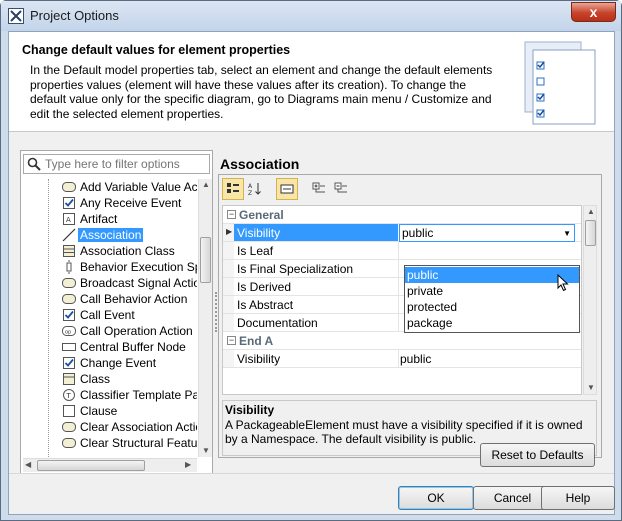 This screenshot has height=521, width=622. Describe the element at coordinates (567, 233) in the screenshot. I see `dropdown-arrow-icon: ▼` at that location.